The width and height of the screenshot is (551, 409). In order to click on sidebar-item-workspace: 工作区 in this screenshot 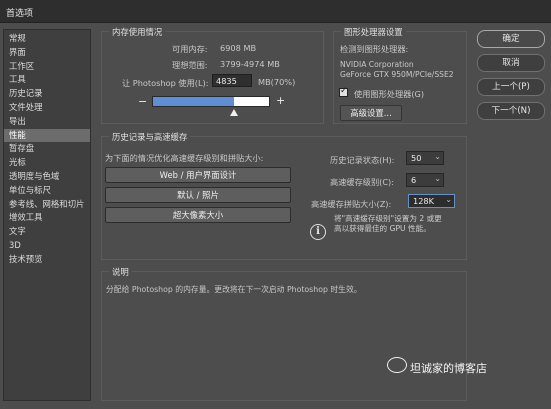, I will do `click(47, 67)`.